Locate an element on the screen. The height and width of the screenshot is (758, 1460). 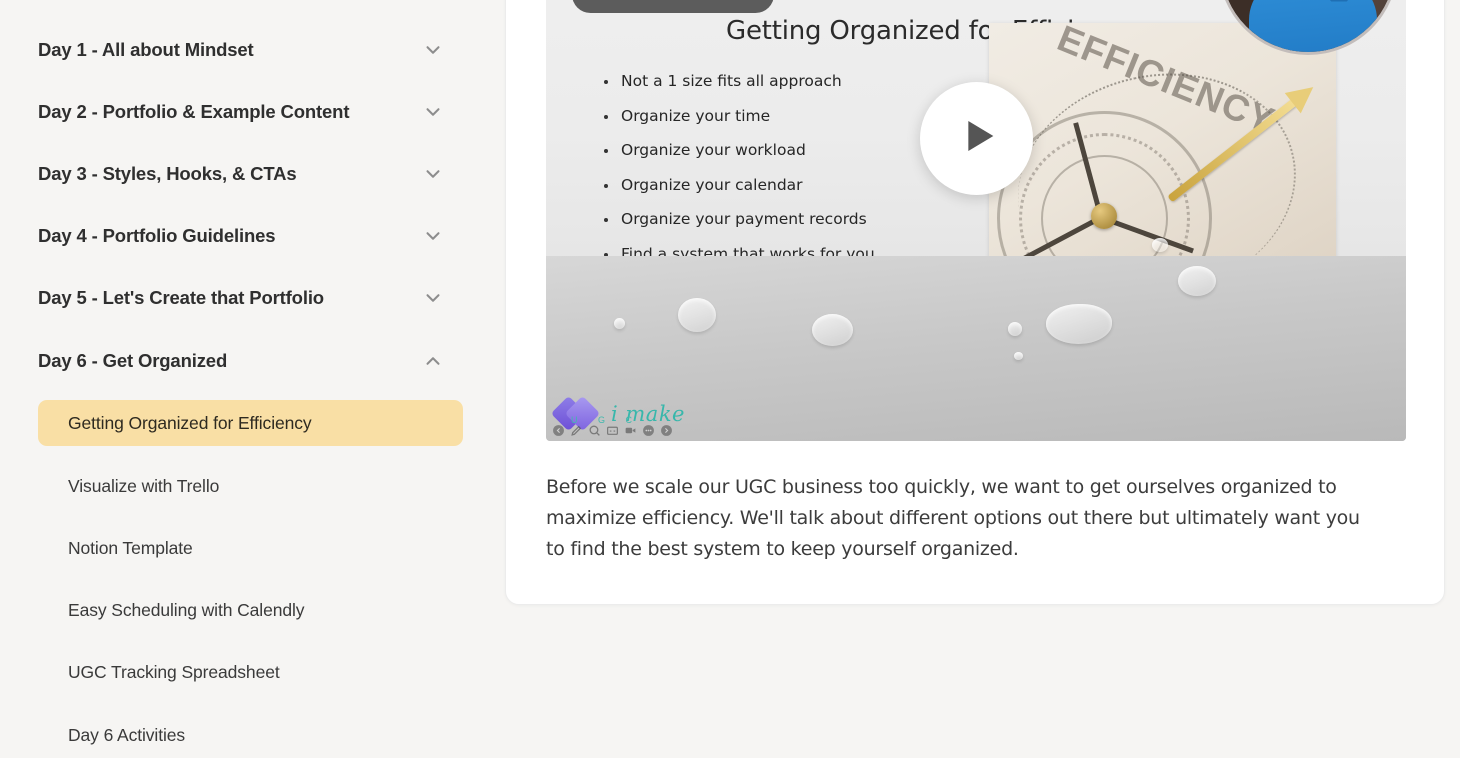
sidebar-section-label: Day 4 - Portfolio Guidelines is located at coordinates (157, 235).